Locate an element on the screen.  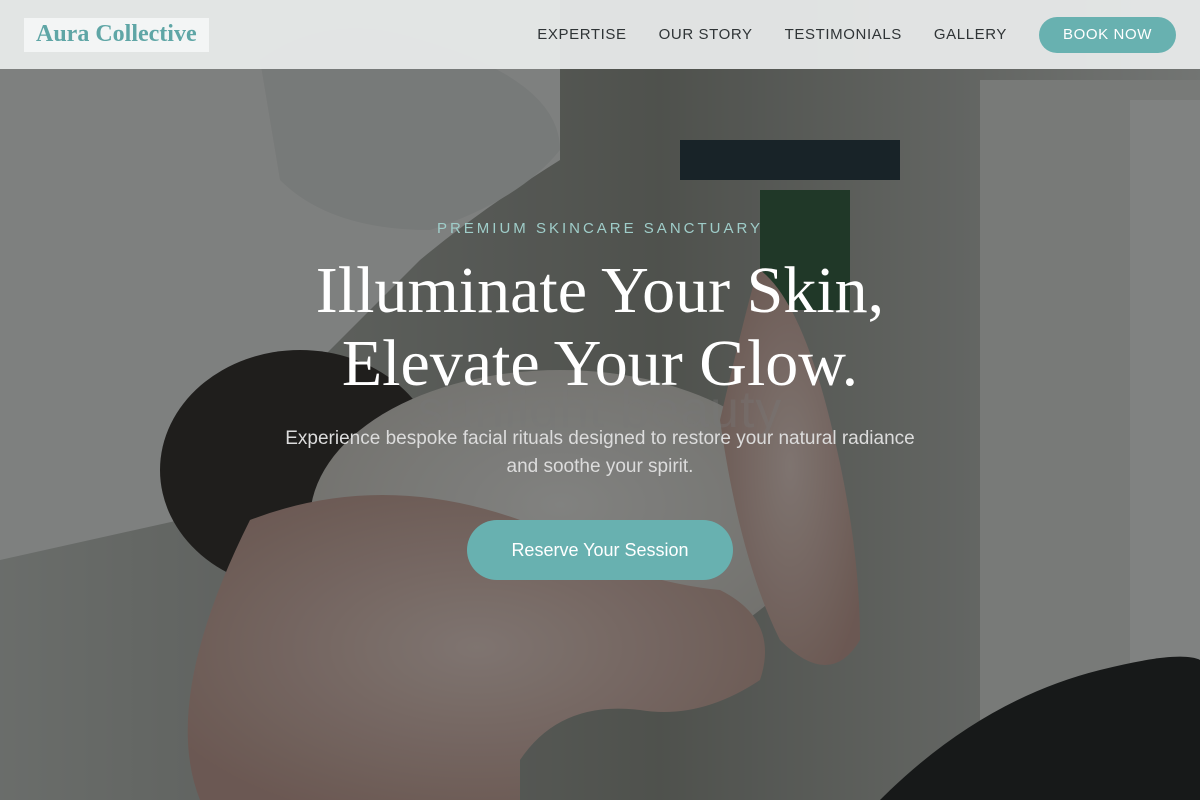
nav-link-gallery: GALLERY is located at coordinates (970, 34).